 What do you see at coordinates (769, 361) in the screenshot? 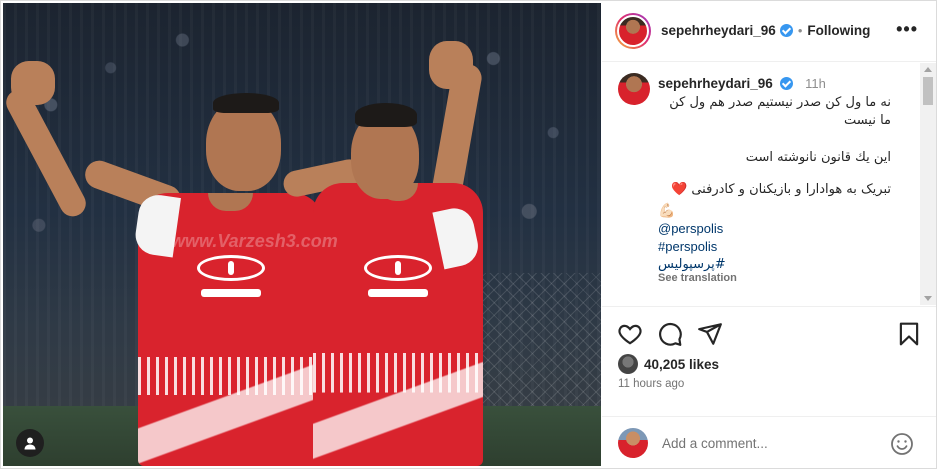
I see `post-actions: 40,205 likes 11 hours ago` at bounding box center [769, 361].